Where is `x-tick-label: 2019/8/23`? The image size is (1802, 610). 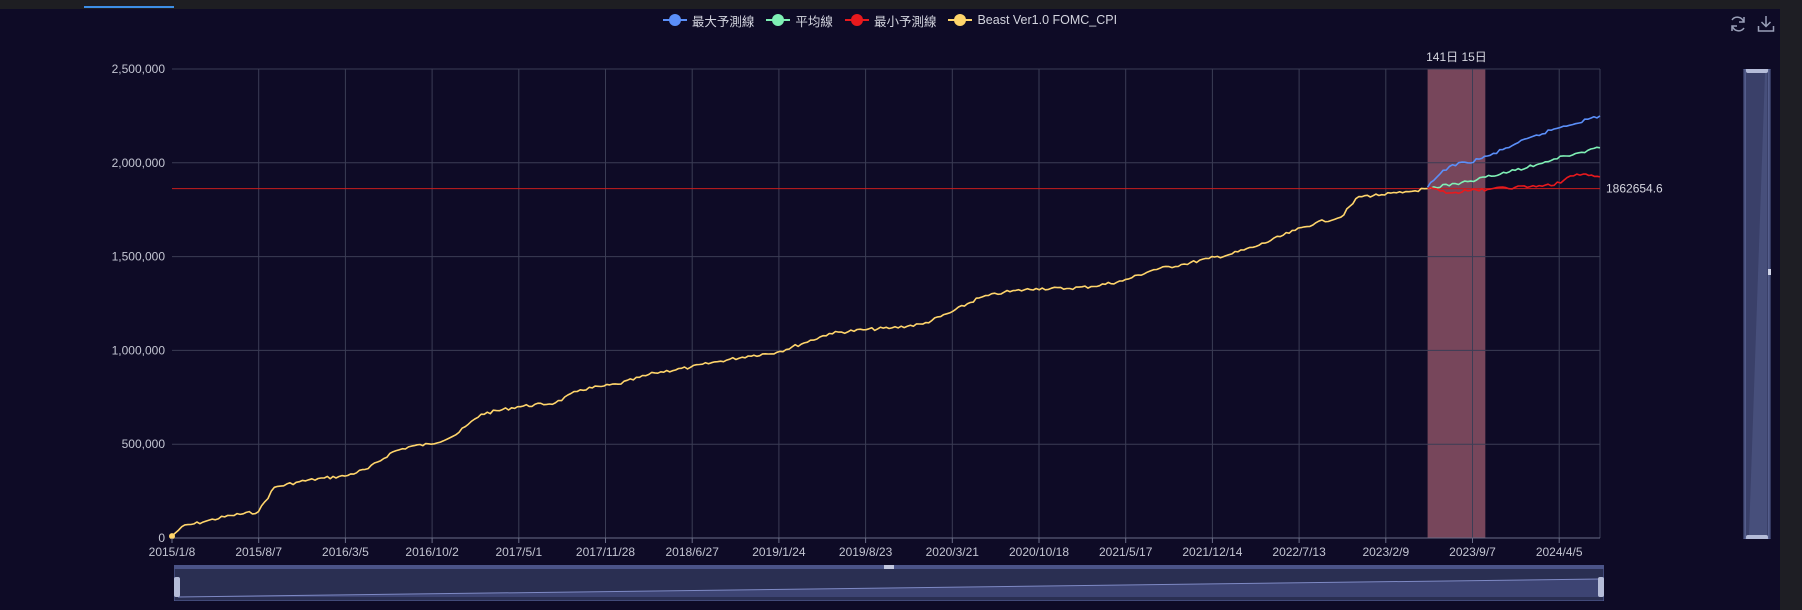
x-tick-label: 2019/8/23 is located at coordinates (866, 552).